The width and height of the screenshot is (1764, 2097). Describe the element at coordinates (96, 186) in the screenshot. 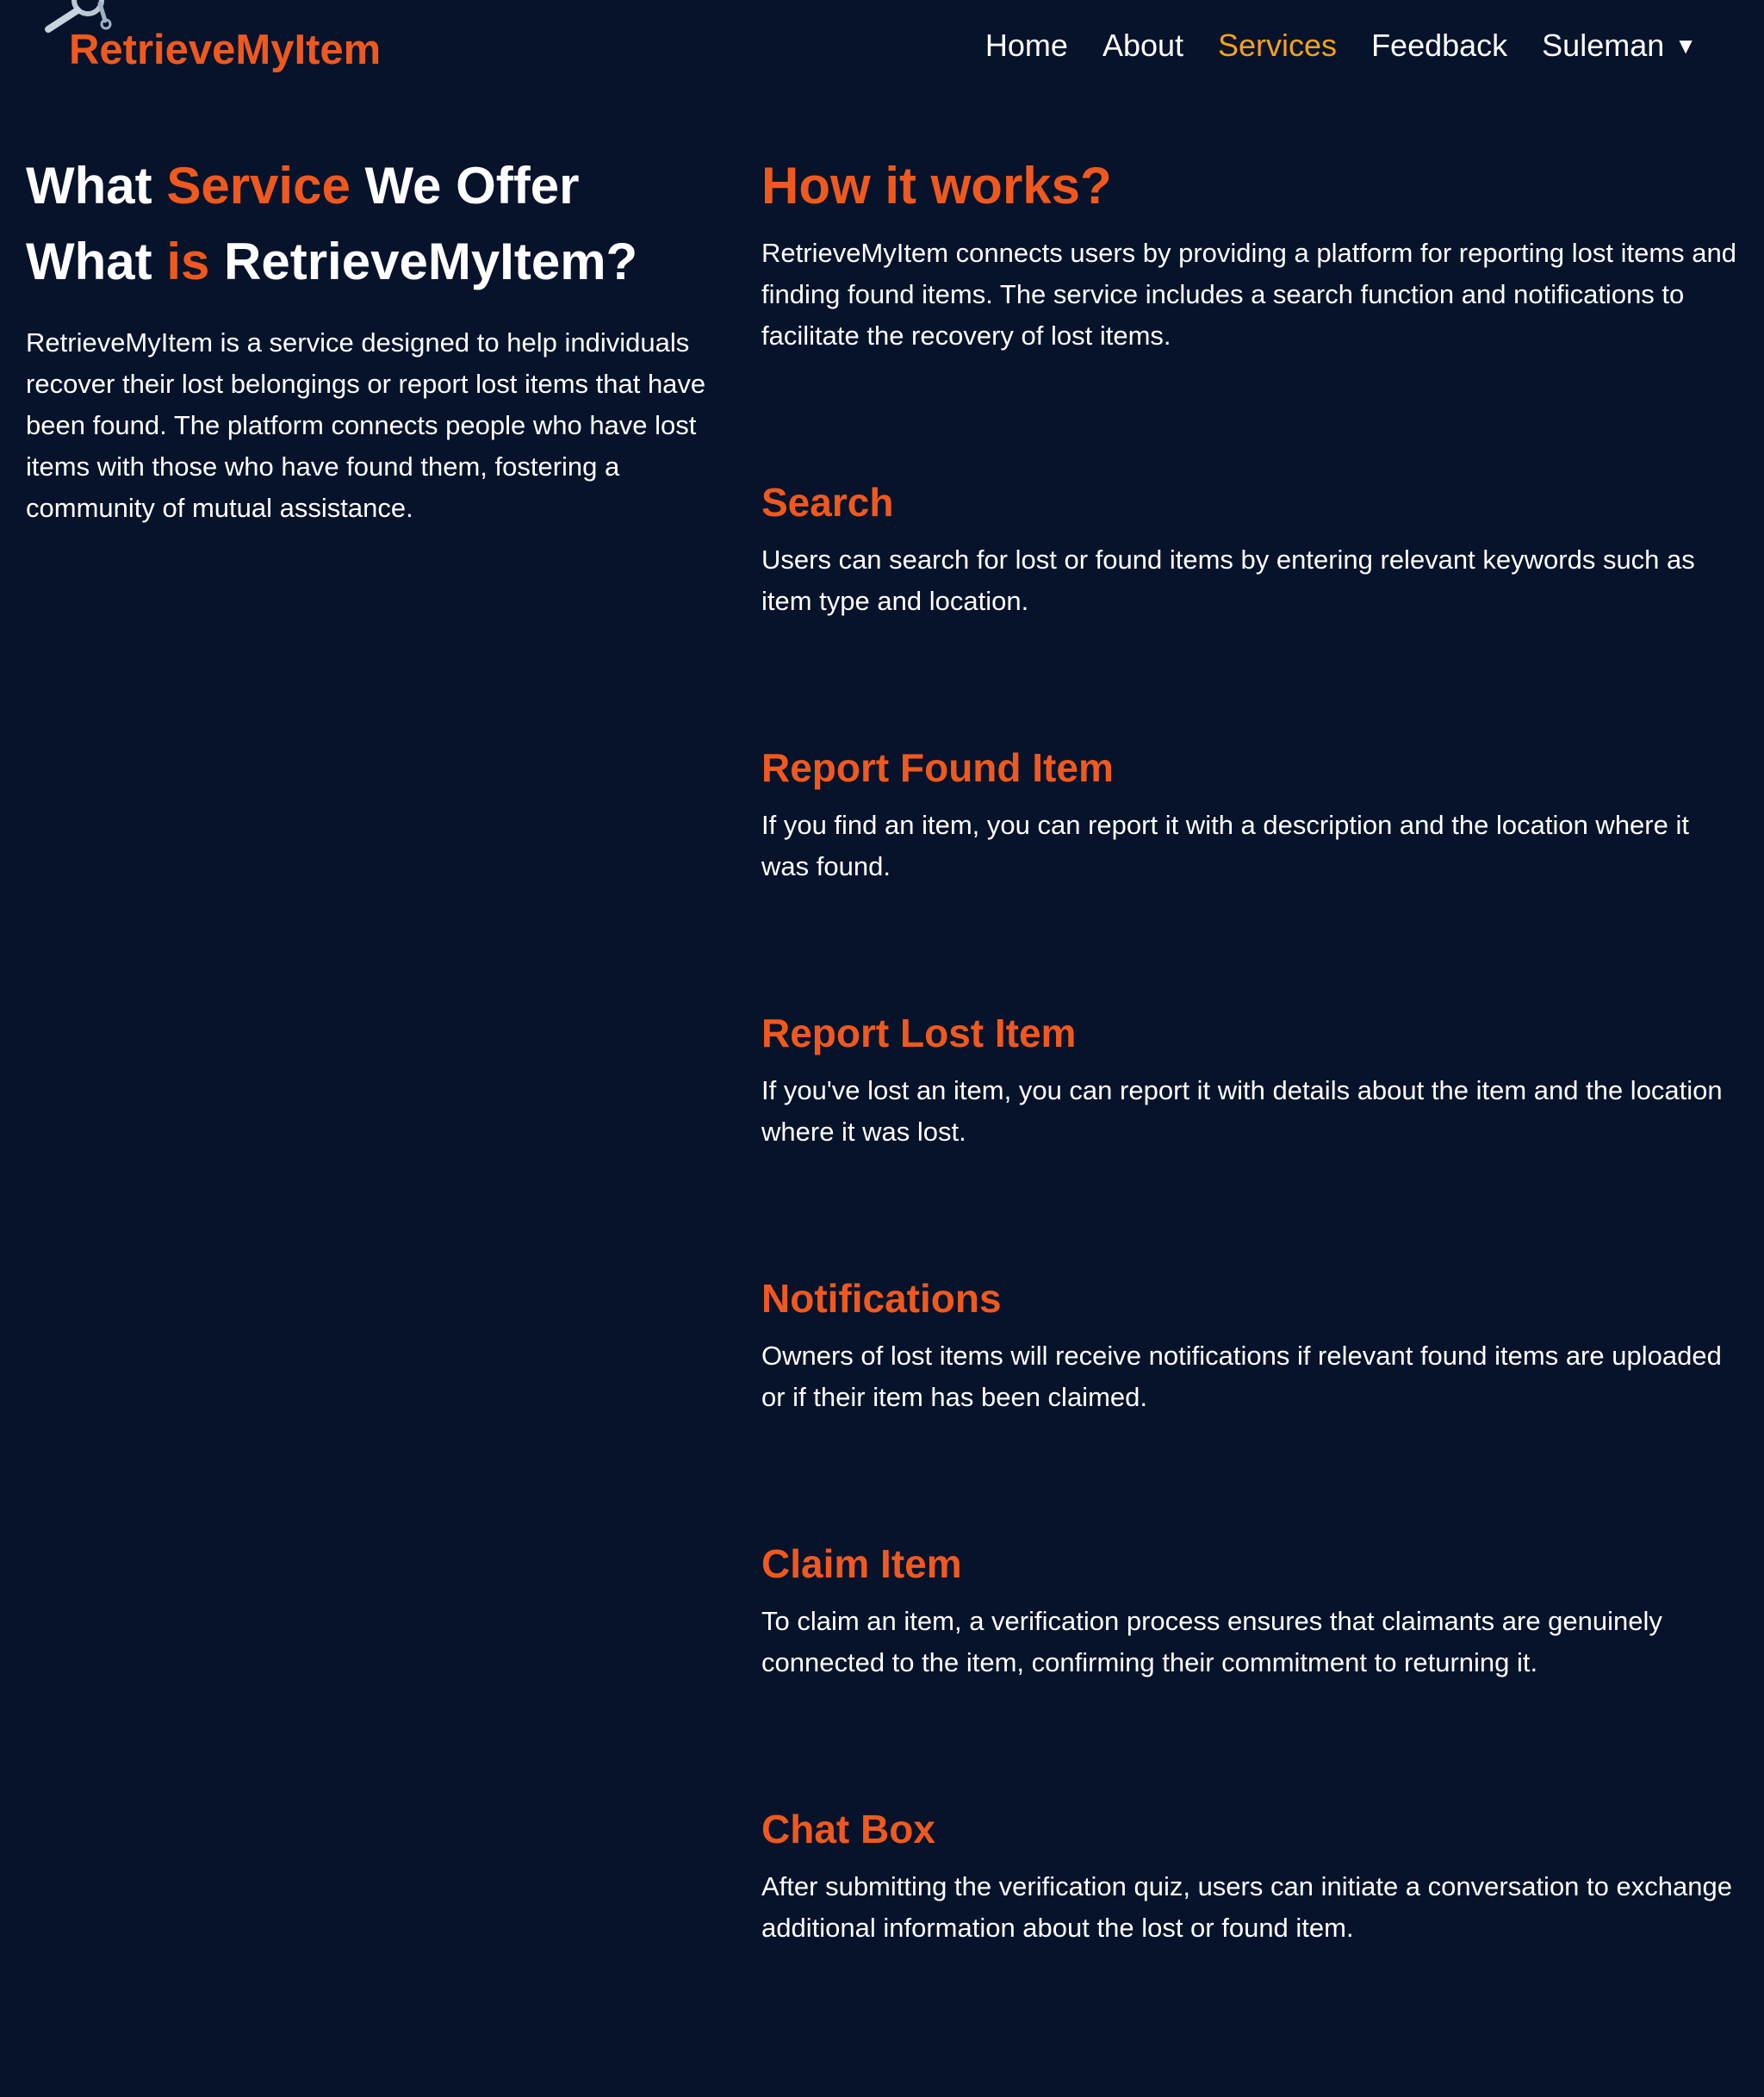

I see `services-heading-part1: What` at that location.